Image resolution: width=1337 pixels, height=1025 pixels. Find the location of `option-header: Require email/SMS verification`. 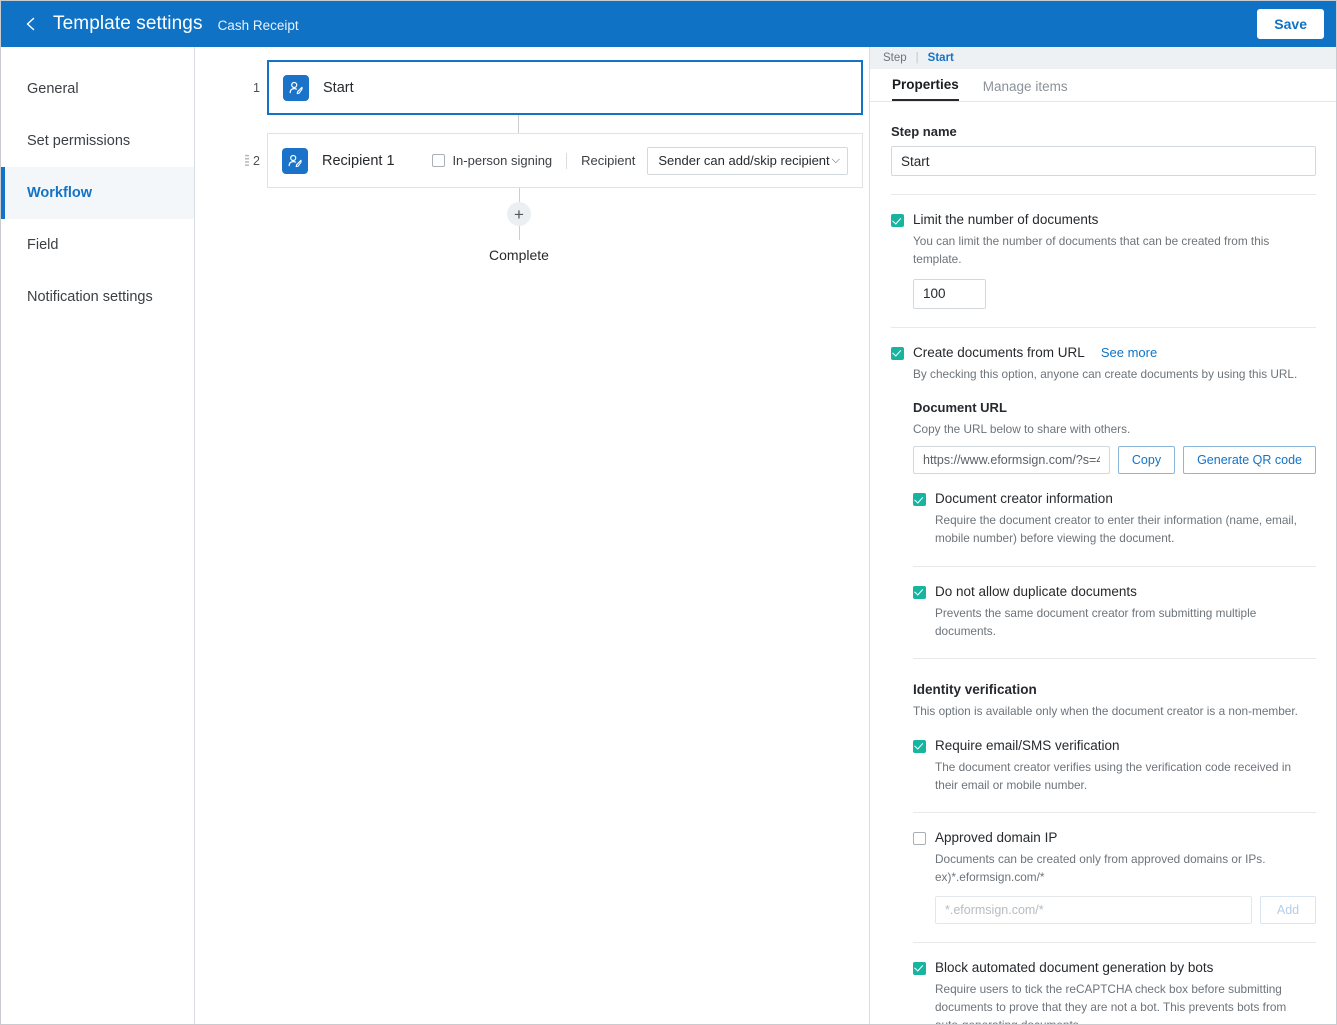

option-header: Require email/SMS verification is located at coordinates (1114, 745).